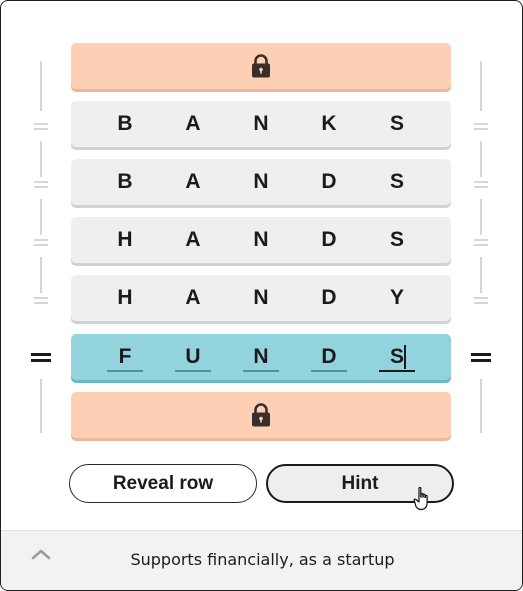 The width and height of the screenshot is (523, 591). Describe the element at coordinates (405, 357) in the screenshot. I see `text-caret` at that location.